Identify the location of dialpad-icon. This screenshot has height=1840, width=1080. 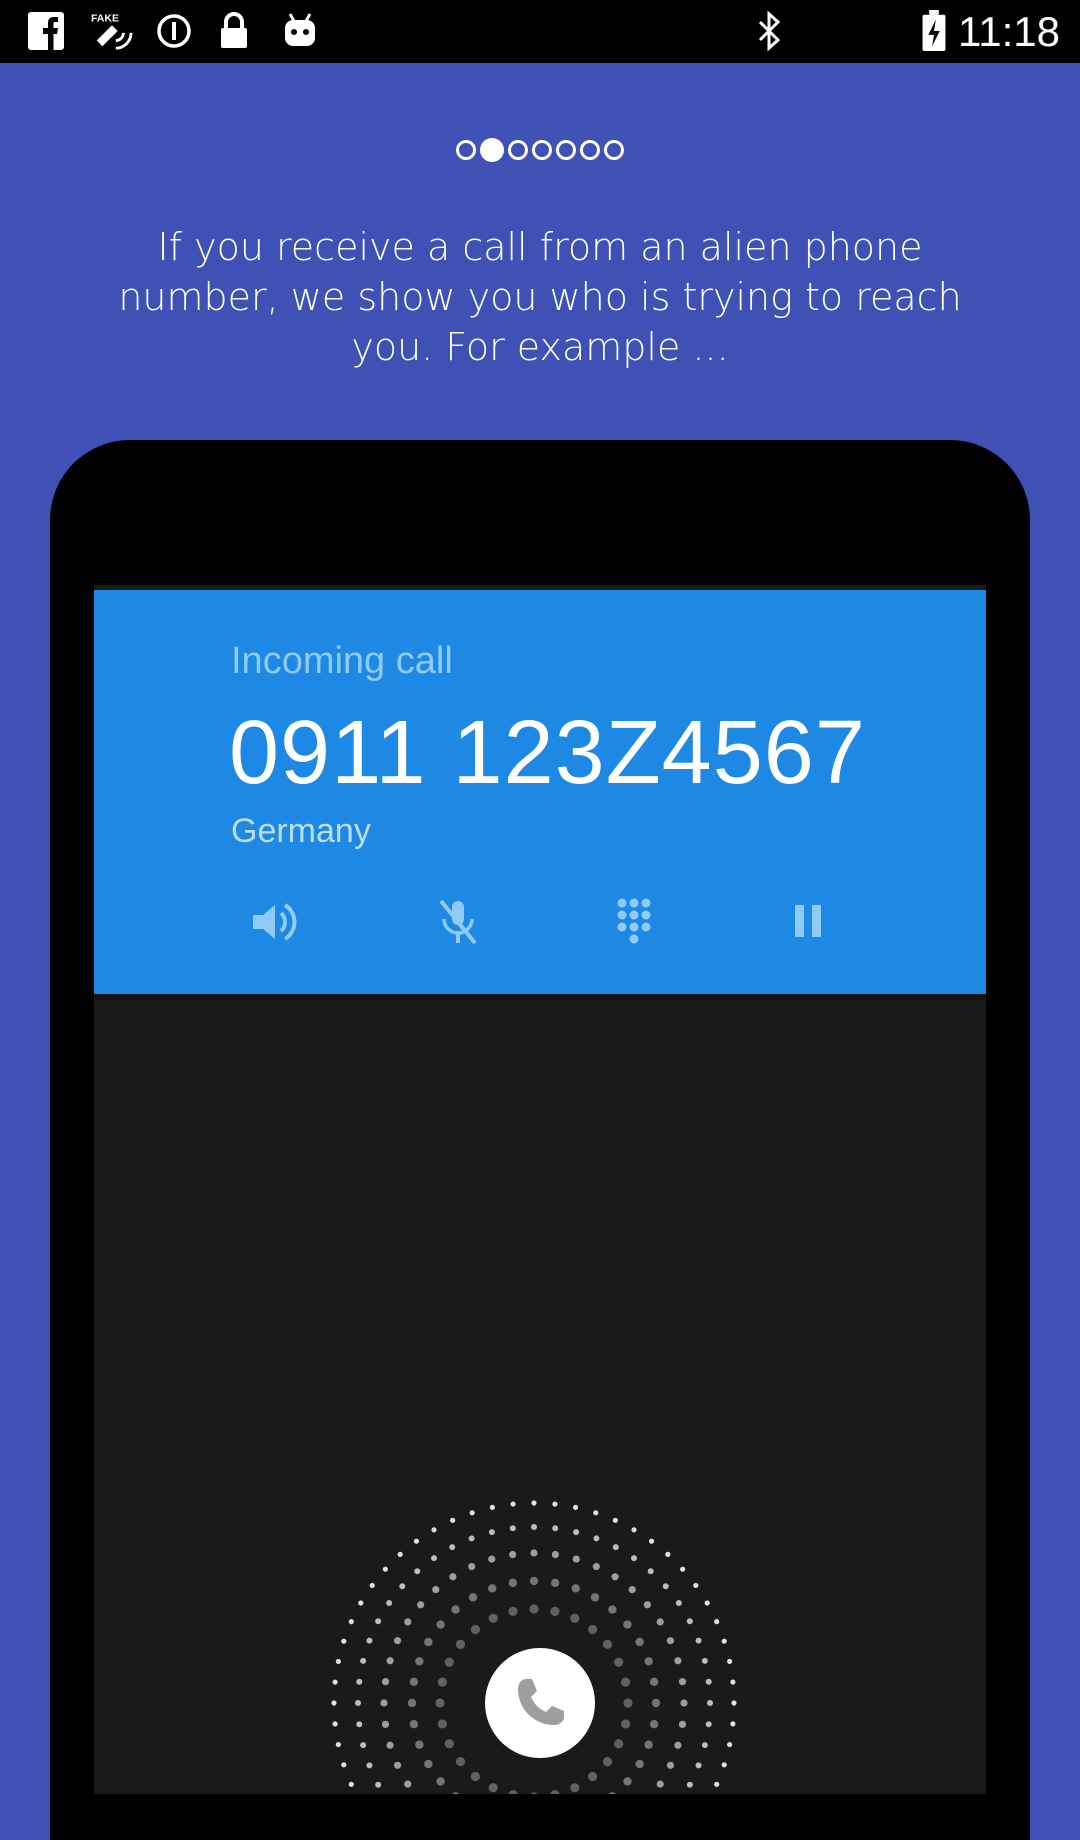
(634, 921).